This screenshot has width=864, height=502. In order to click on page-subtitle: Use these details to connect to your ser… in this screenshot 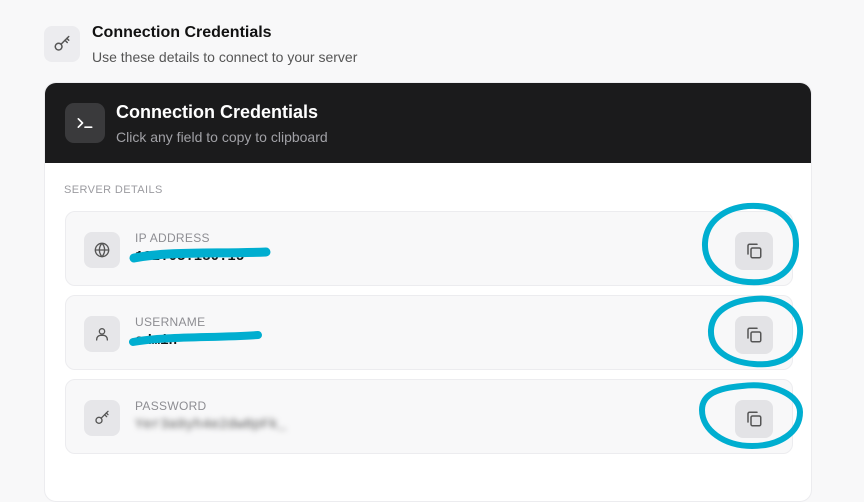, I will do `click(225, 57)`.